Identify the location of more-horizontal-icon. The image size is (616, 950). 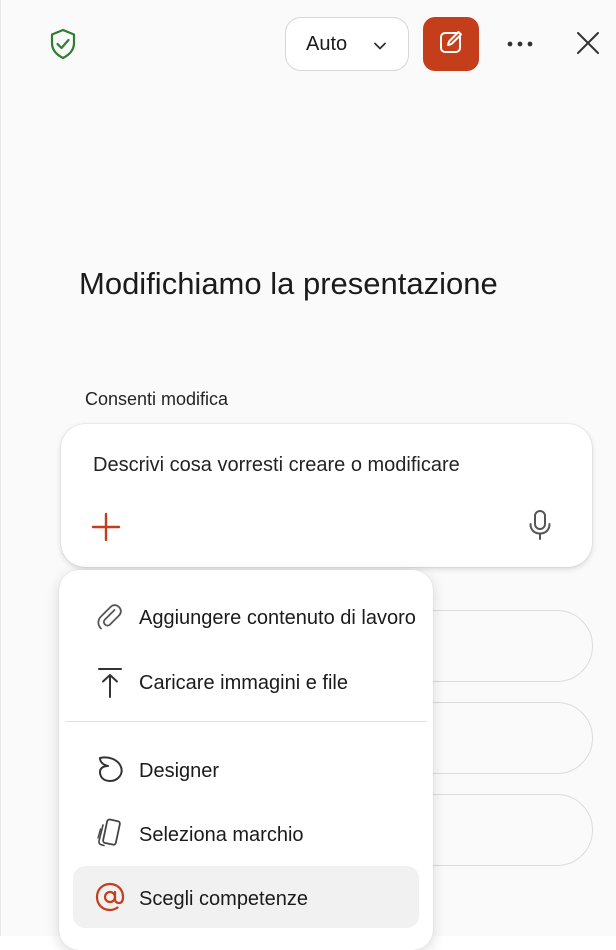
(520, 44).